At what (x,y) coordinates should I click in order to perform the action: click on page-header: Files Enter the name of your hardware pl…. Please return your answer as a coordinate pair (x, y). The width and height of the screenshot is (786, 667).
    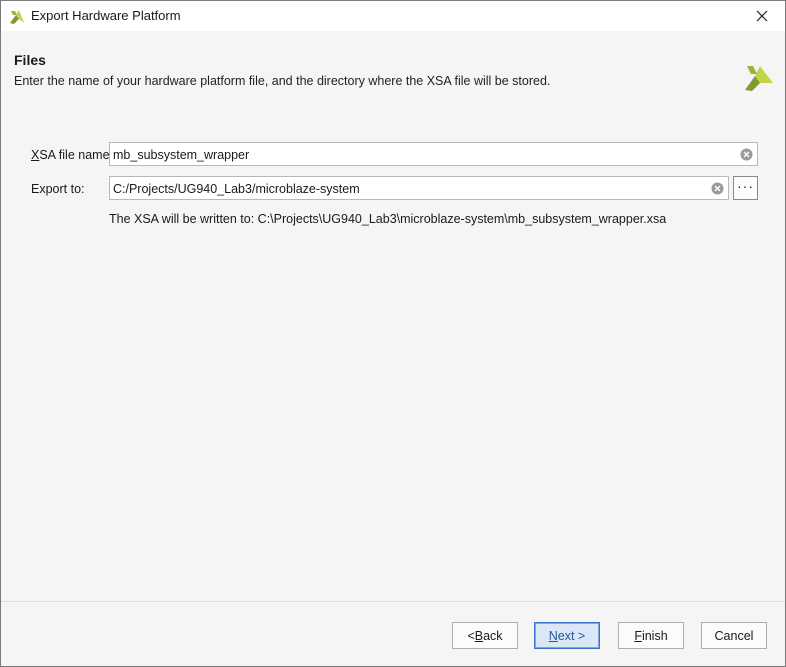
    Looking at the image, I should click on (393, 64).